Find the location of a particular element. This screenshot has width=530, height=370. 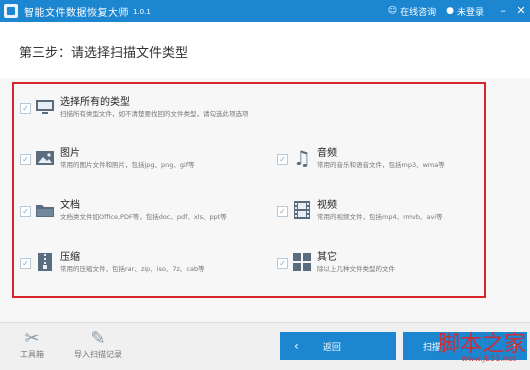

import-icon: ✎ is located at coordinates (98, 338).